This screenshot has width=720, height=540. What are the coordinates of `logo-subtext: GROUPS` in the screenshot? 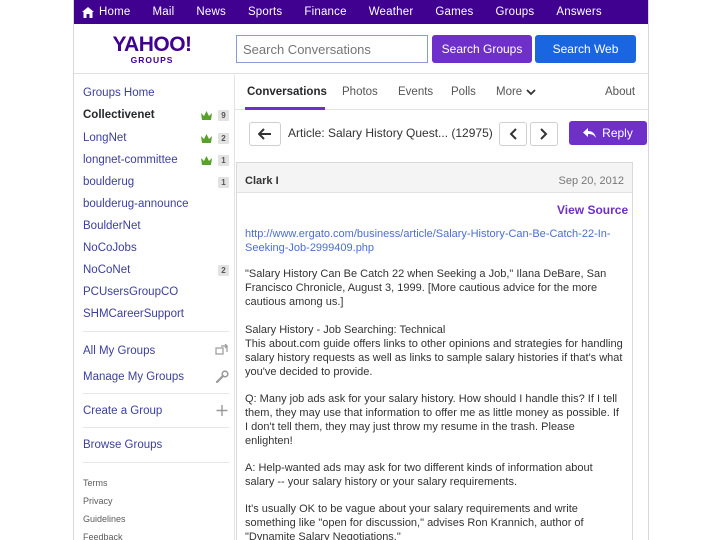 It's located at (152, 60).